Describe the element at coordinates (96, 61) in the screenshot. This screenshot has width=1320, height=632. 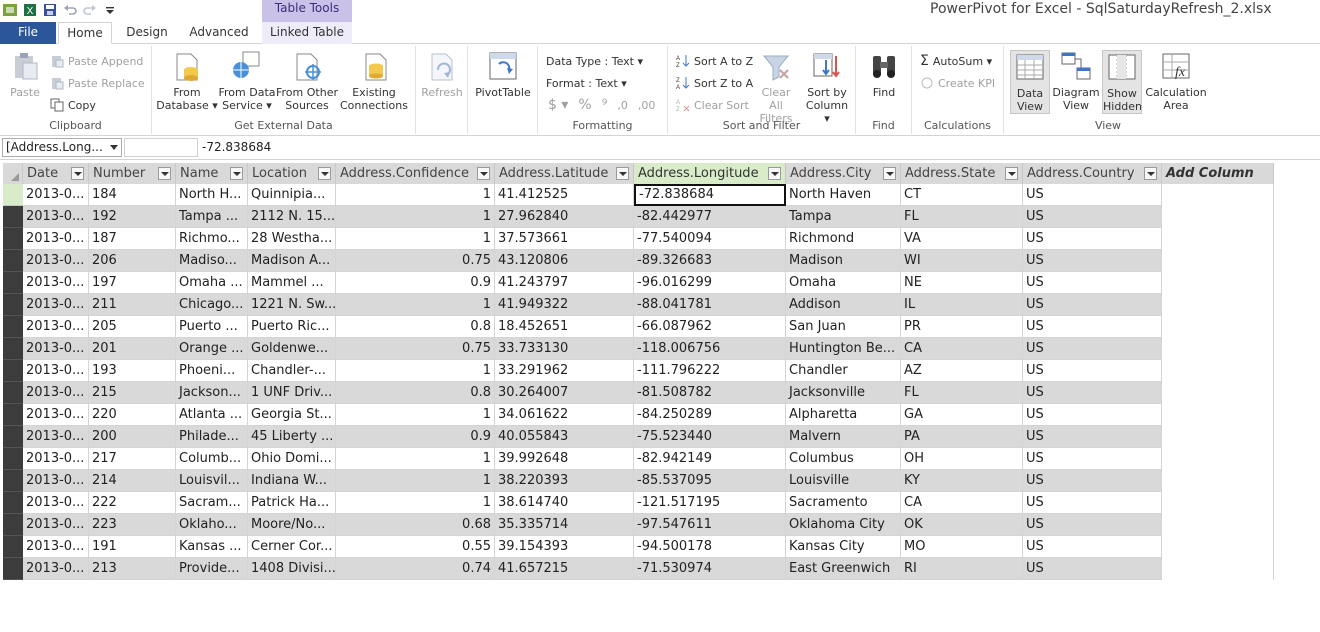
I see `paste-append-button: Paste Append` at that location.